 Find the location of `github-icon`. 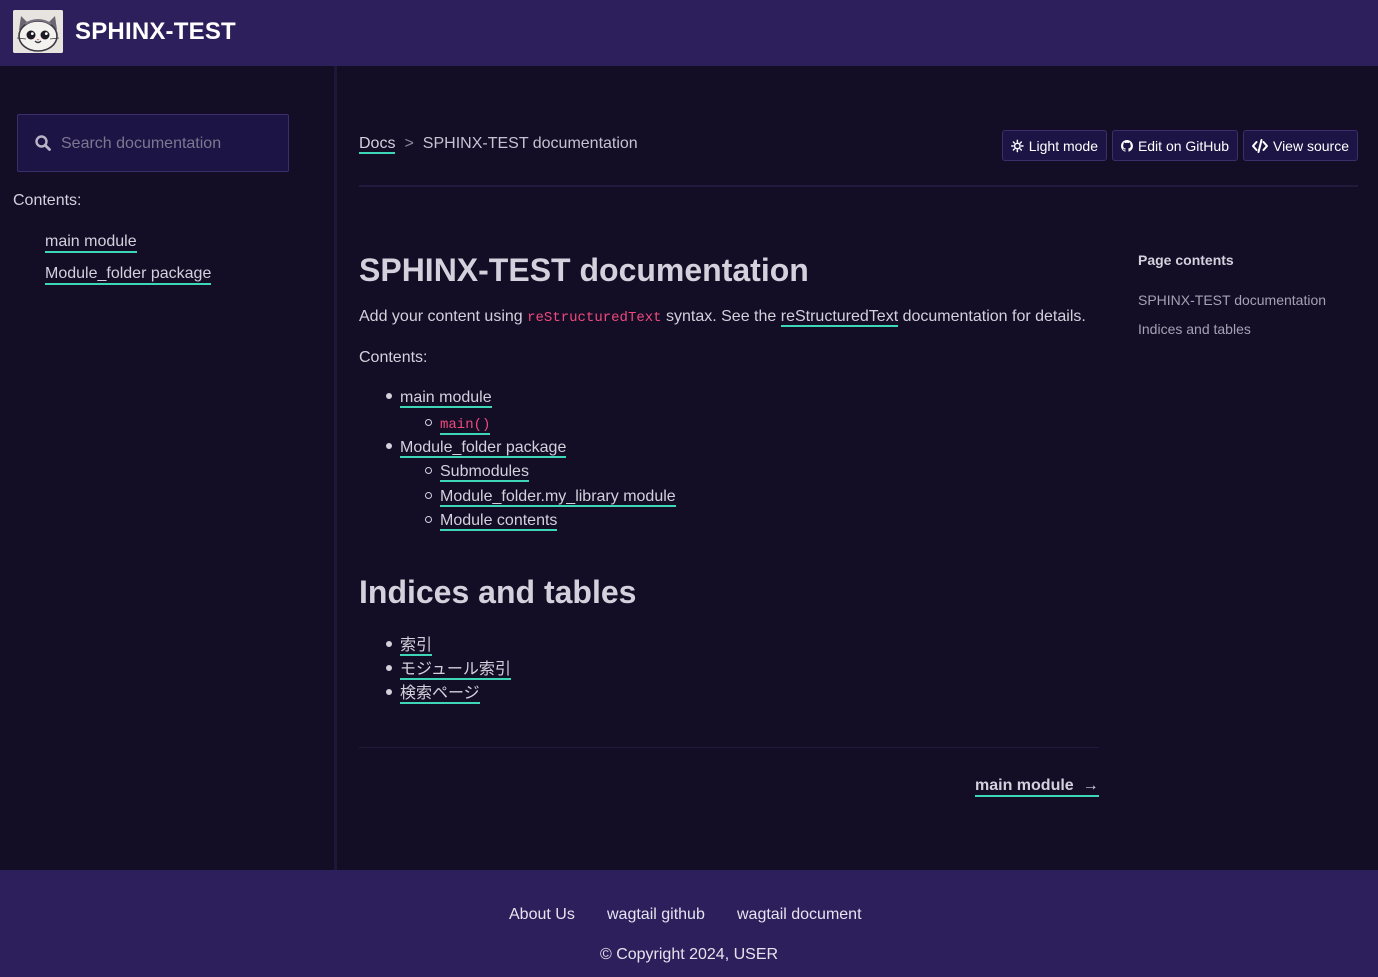

github-icon is located at coordinates (1127, 145).